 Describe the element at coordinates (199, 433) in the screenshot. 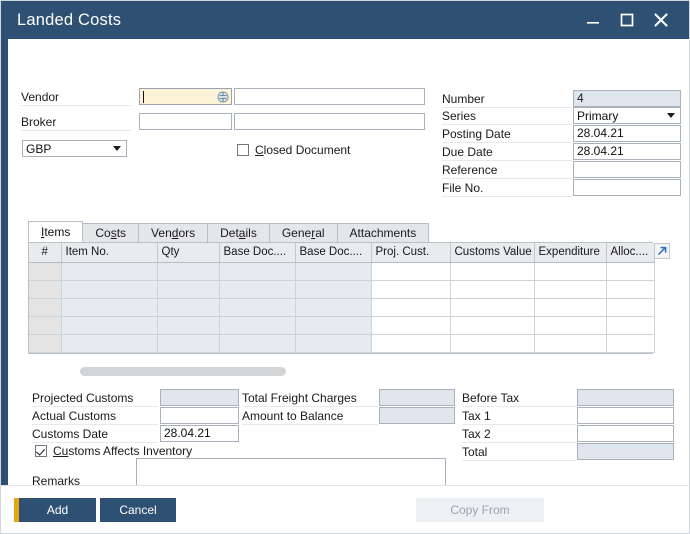

I see `customs-date-input: 28.04.21` at that location.